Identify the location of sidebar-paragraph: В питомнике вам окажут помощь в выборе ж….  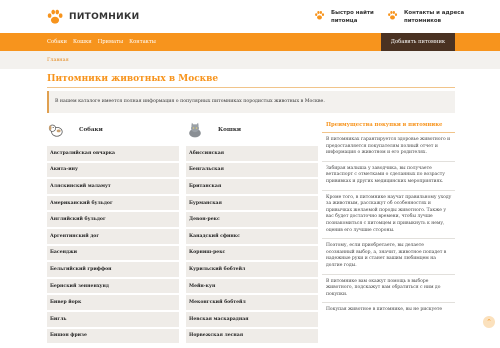
(388, 289).